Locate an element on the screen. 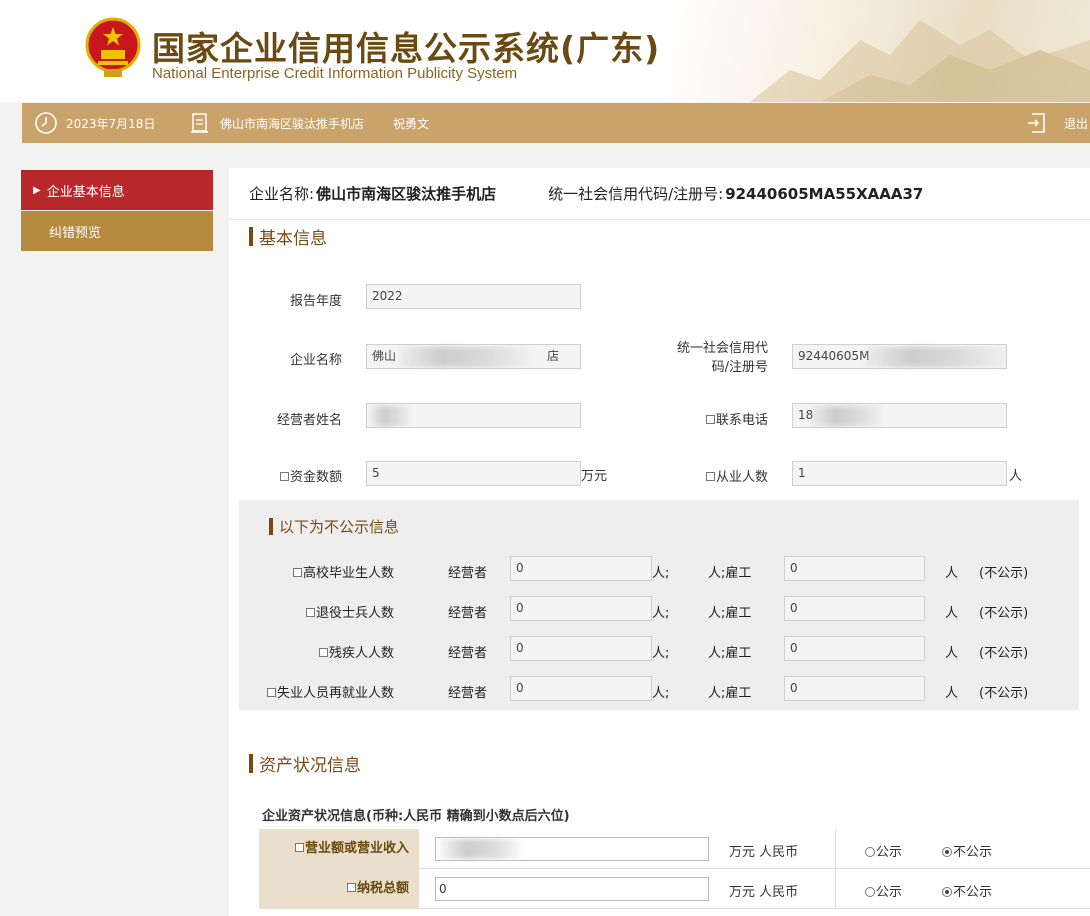 This screenshot has height=916, width=1090. row-label: 营业额或营业收入 is located at coordinates (339, 849).